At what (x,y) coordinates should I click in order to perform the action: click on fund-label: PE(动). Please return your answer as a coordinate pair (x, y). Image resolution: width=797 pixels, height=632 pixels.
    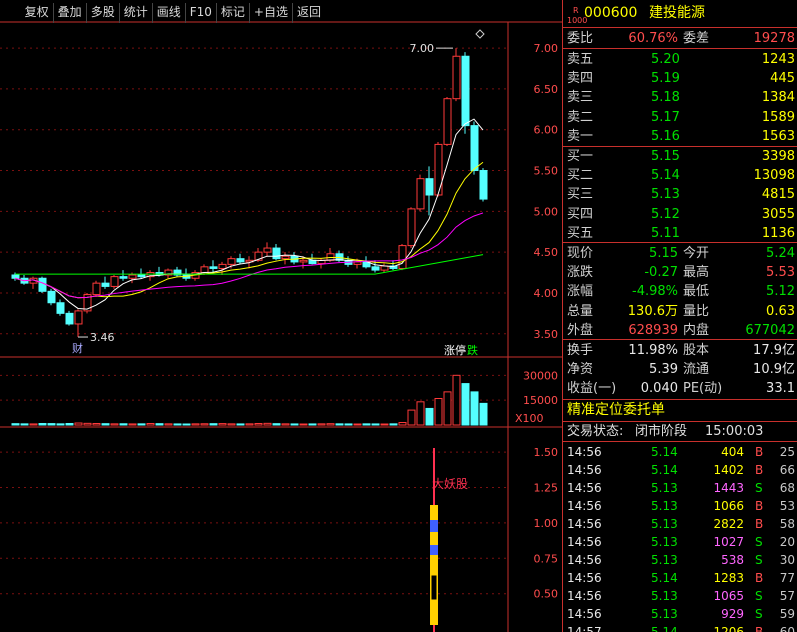
    Looking at the image, I should click on (703, 389).